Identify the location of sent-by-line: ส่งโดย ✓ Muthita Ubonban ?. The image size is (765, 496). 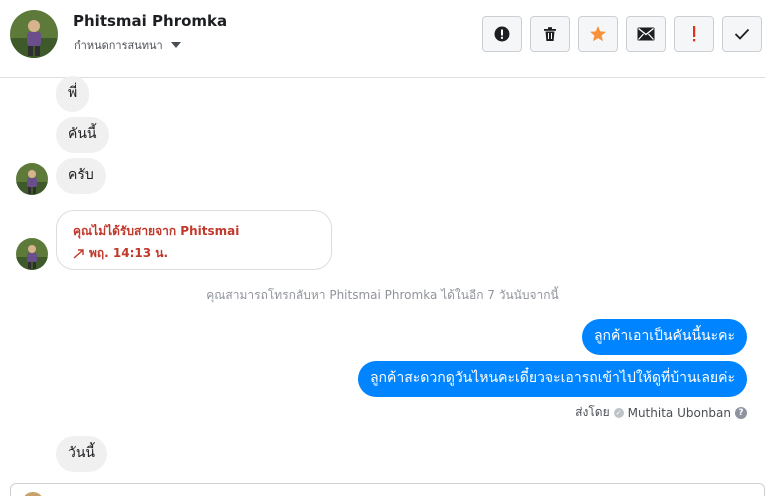
(661, 412).